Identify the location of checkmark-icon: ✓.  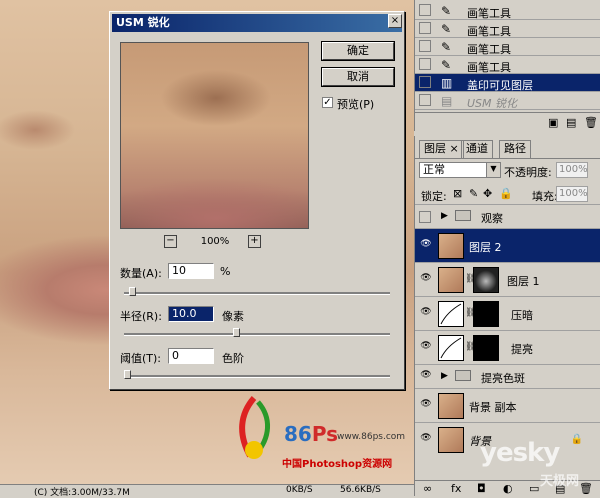
(327, 102).